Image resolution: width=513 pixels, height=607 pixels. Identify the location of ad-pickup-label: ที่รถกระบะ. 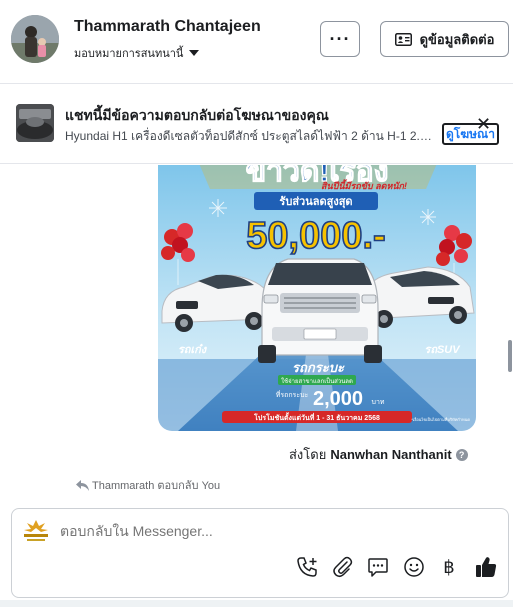
(292, 394).